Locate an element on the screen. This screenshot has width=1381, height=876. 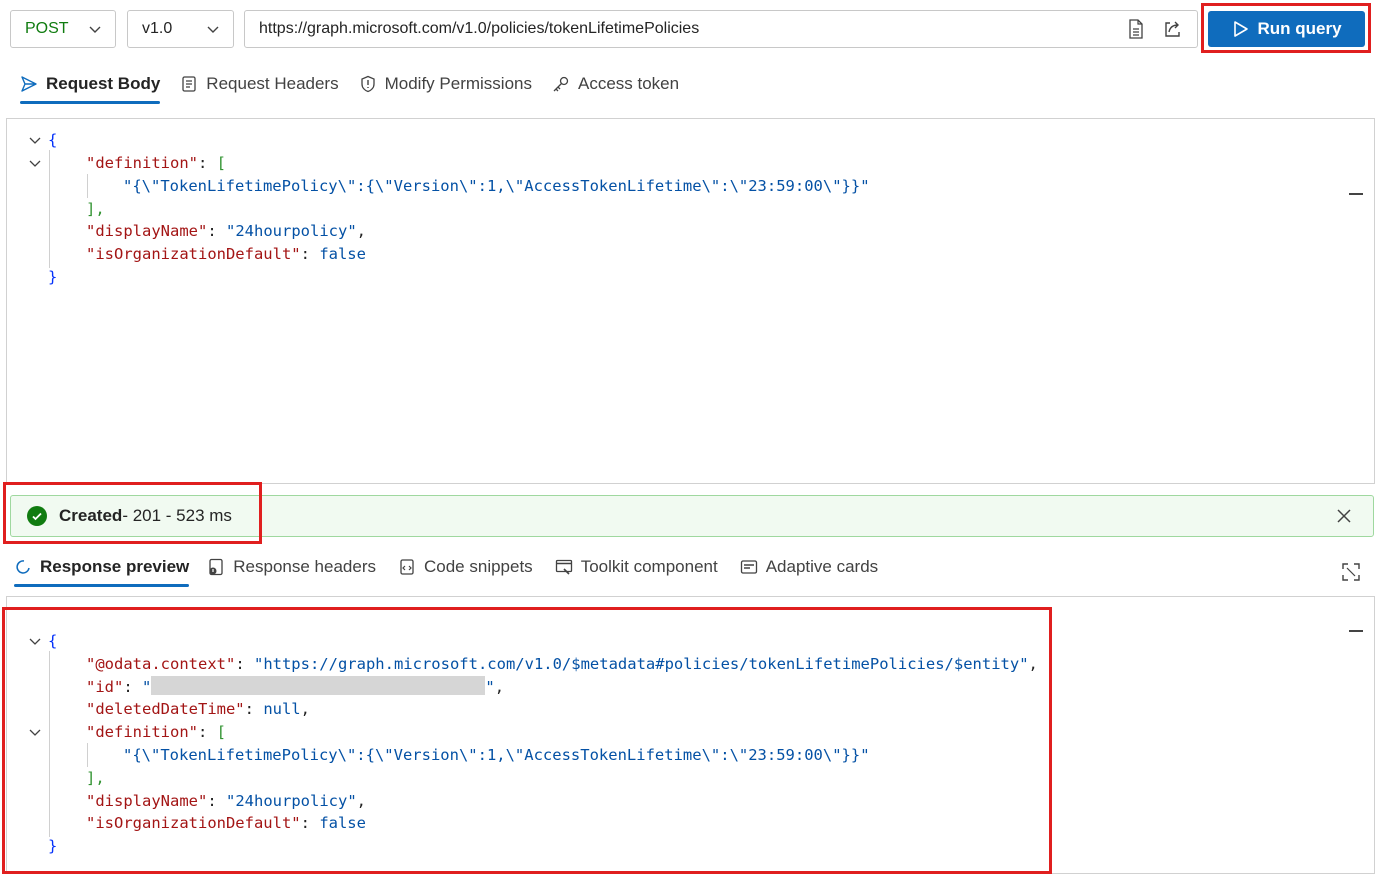
json-key: "@odata.context" is located at coordinates (161, 664).